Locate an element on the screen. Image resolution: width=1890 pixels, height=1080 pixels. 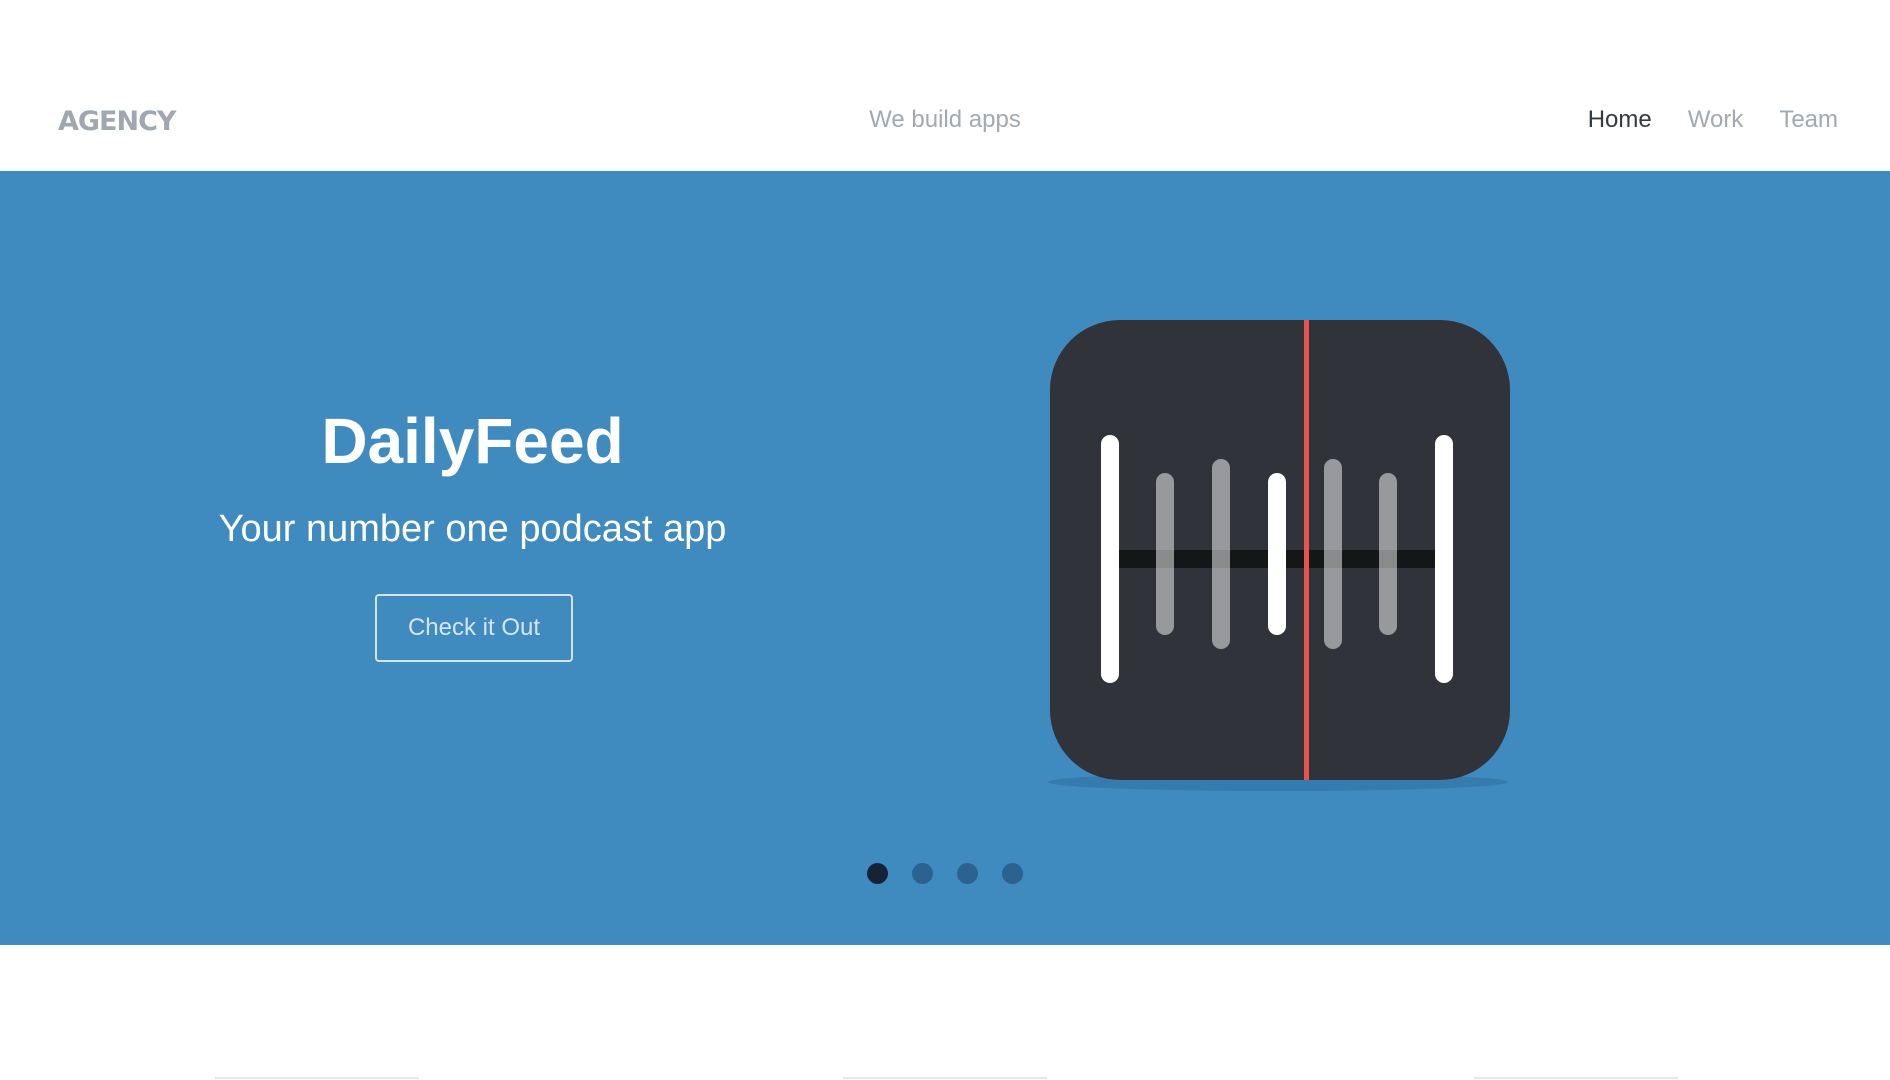
carousel-indicators is located at coordinates (945, 873).